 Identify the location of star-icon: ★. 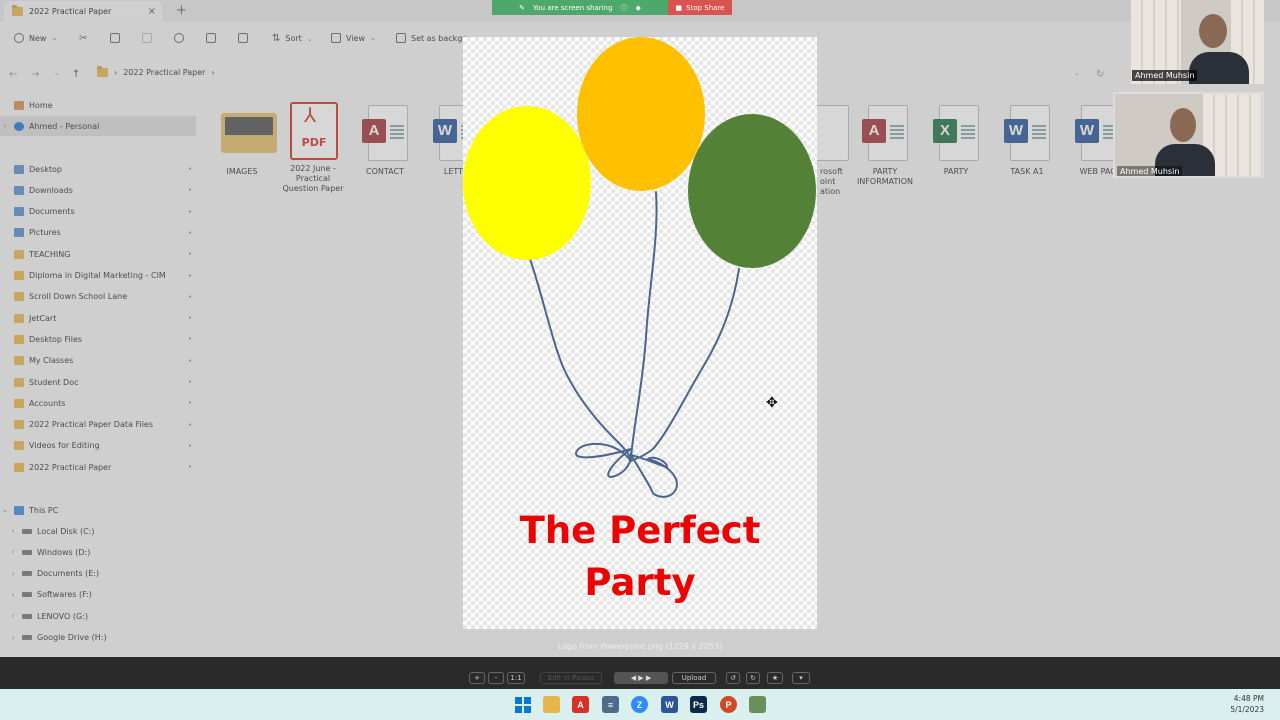
(775, 678).